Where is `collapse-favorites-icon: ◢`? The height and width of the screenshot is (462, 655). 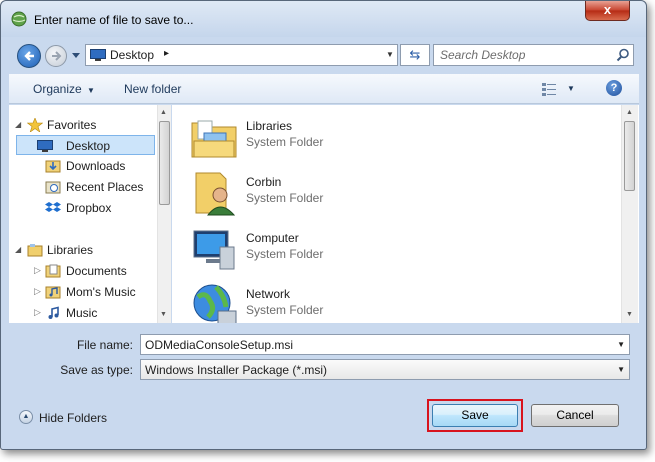 collapse-favorites-icon: ◢ is located at coordinates (18, 124).